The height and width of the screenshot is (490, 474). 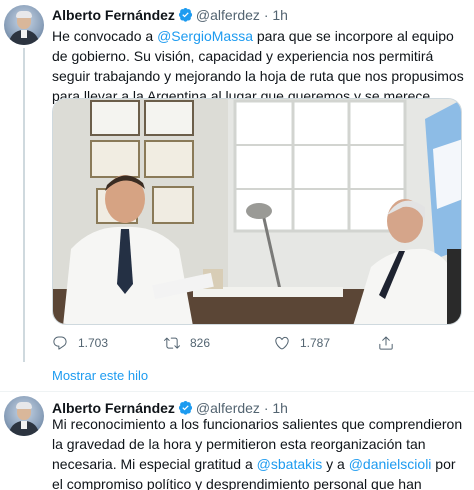 I want to click on author-name: Alberto Fernández, so click(x=113, y=15).